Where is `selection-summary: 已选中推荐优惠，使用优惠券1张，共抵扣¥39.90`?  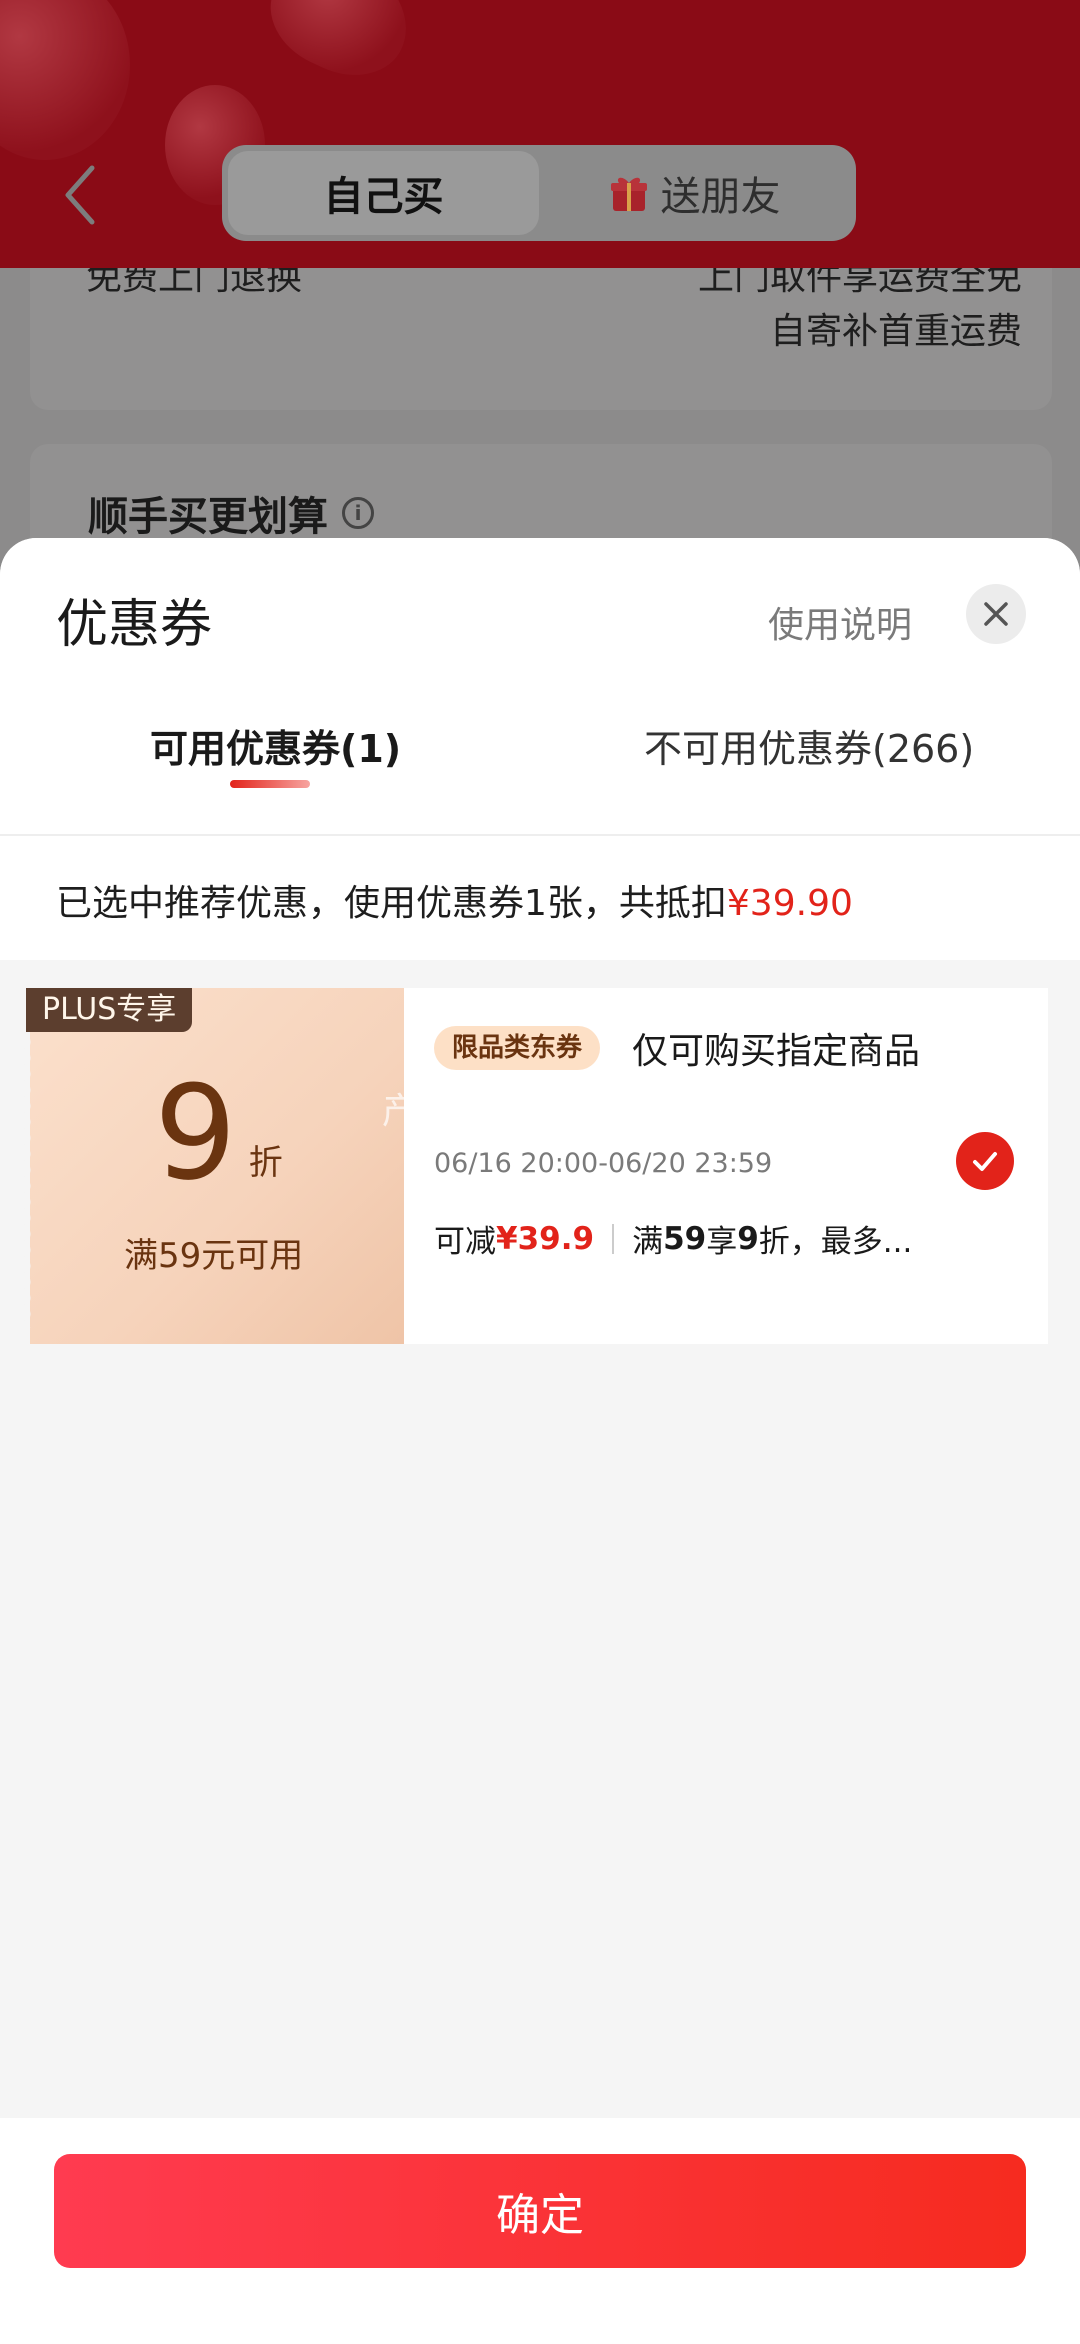
selection-summary: 已选中推荐优惠，使用优惠券1张，共抵扣¥39.90 is located at coordinates (540, 898).